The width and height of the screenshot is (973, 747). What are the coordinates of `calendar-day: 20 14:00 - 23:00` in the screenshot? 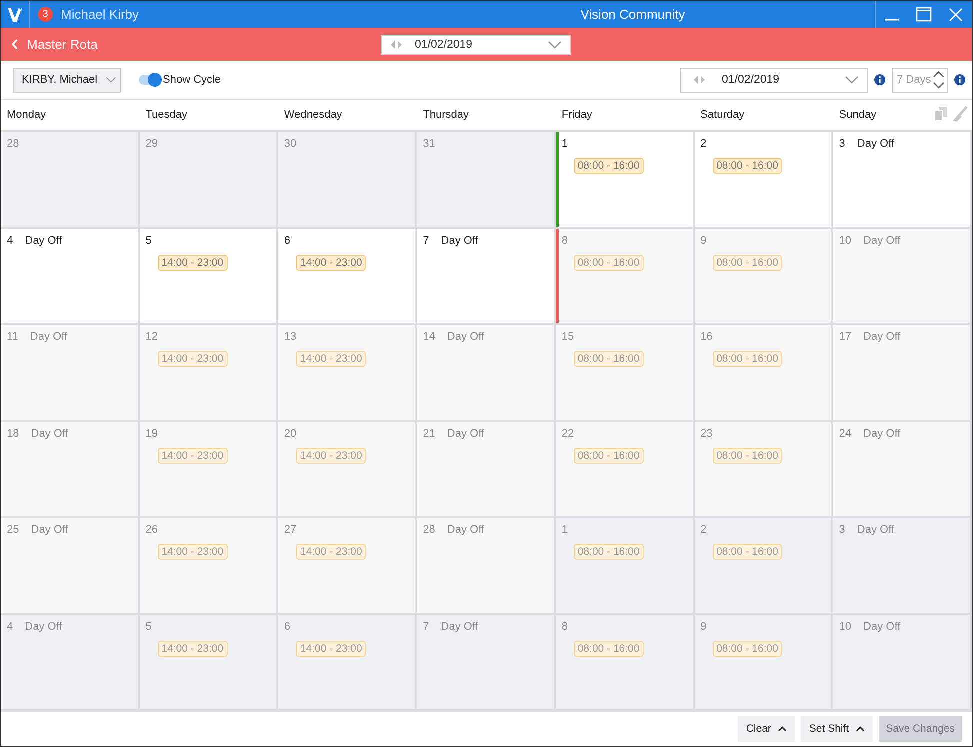 It's located at (348, 470).